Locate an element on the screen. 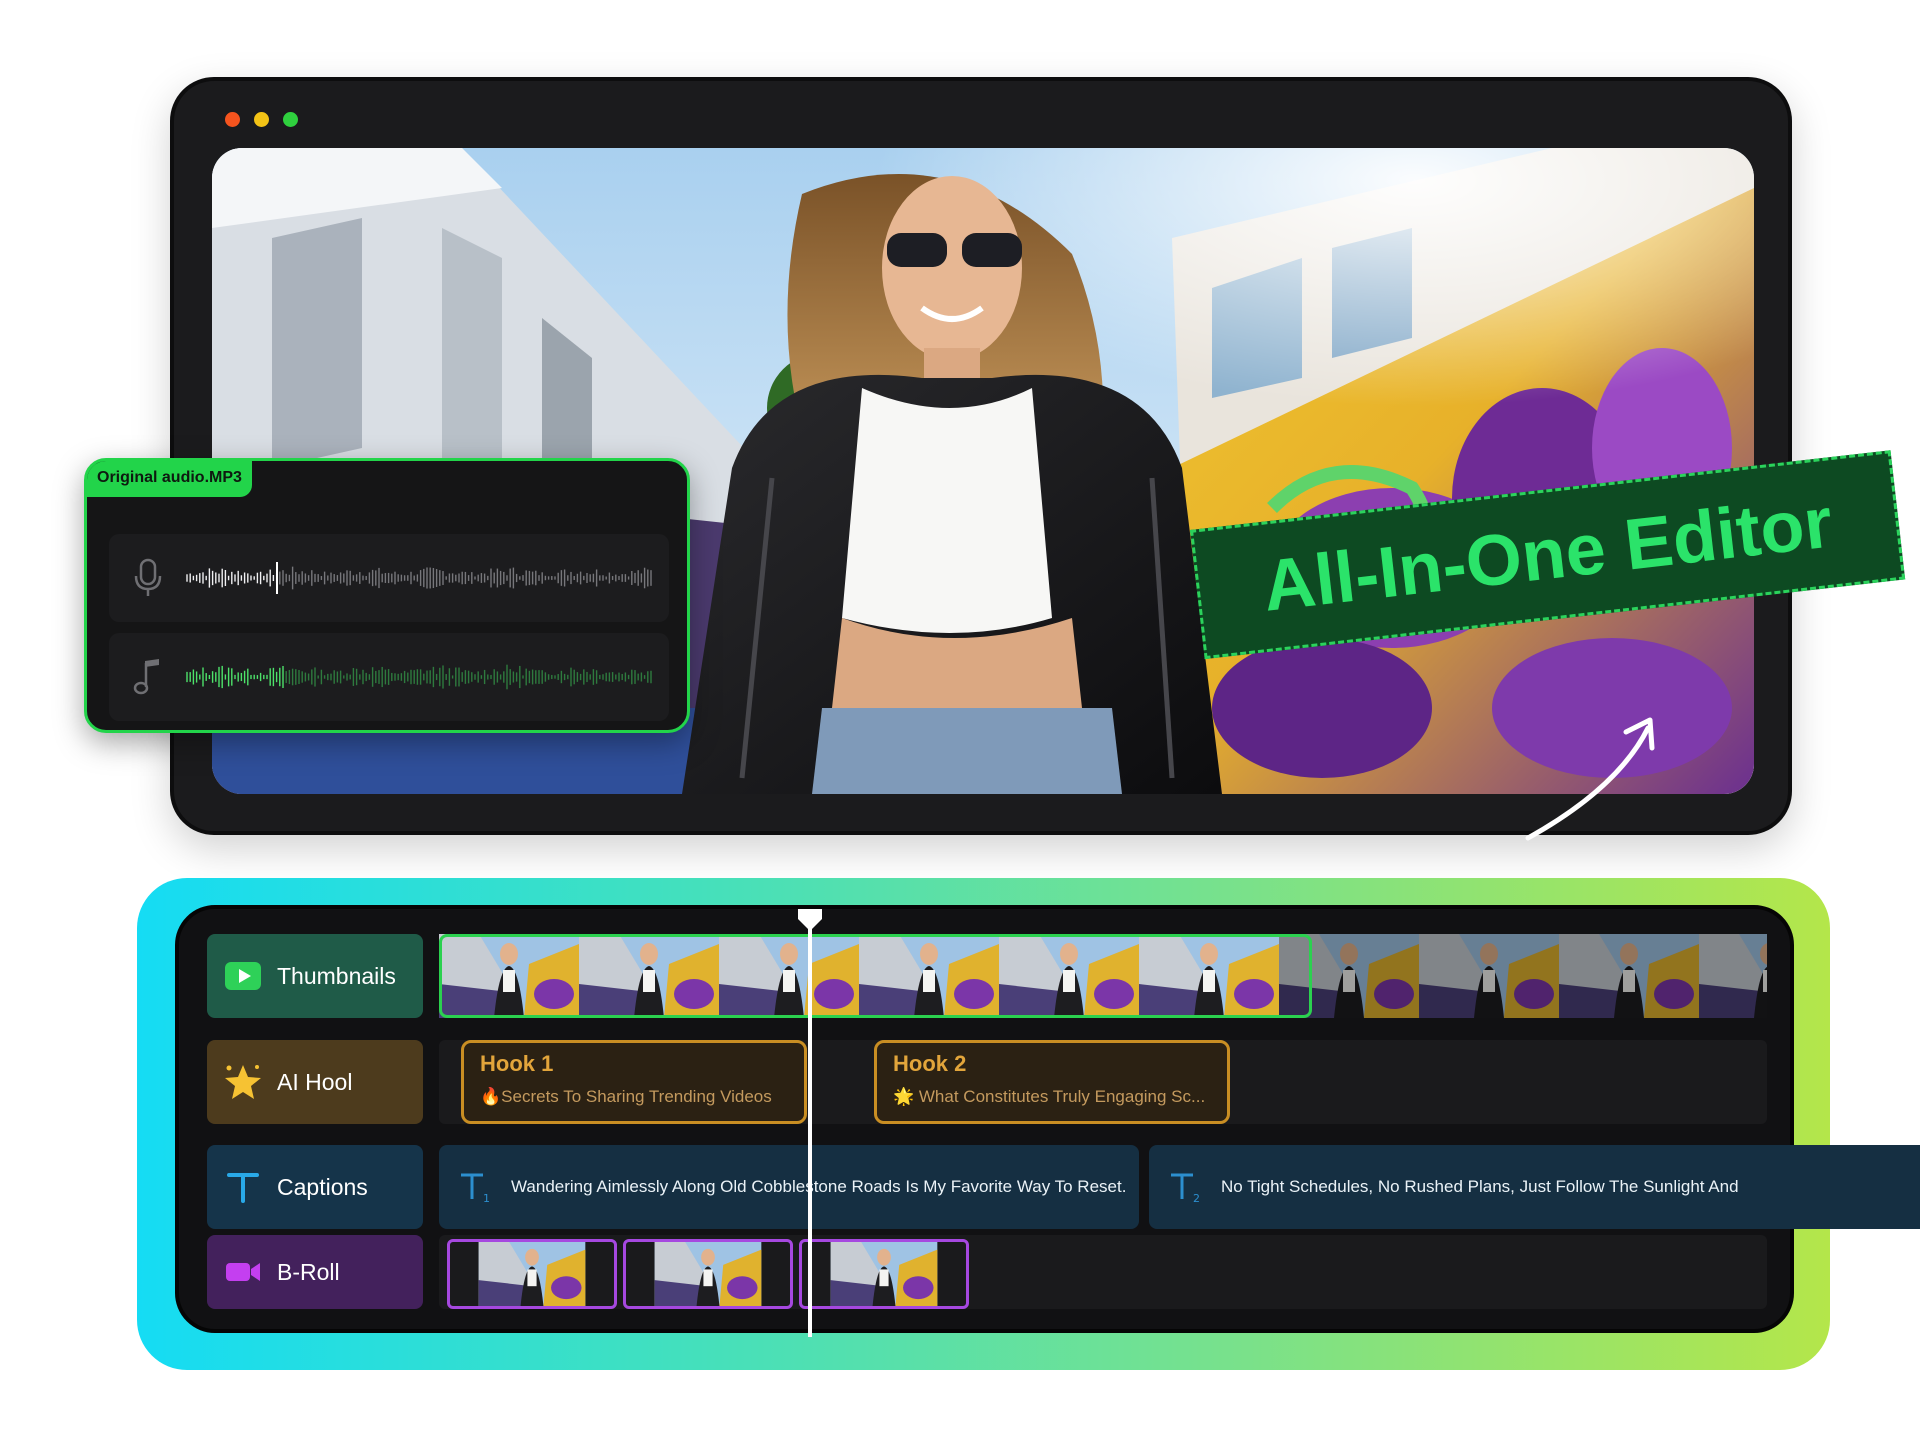 This screenshot has width=1920, height=1440. window-close-button is located at coordinates (232, 119).